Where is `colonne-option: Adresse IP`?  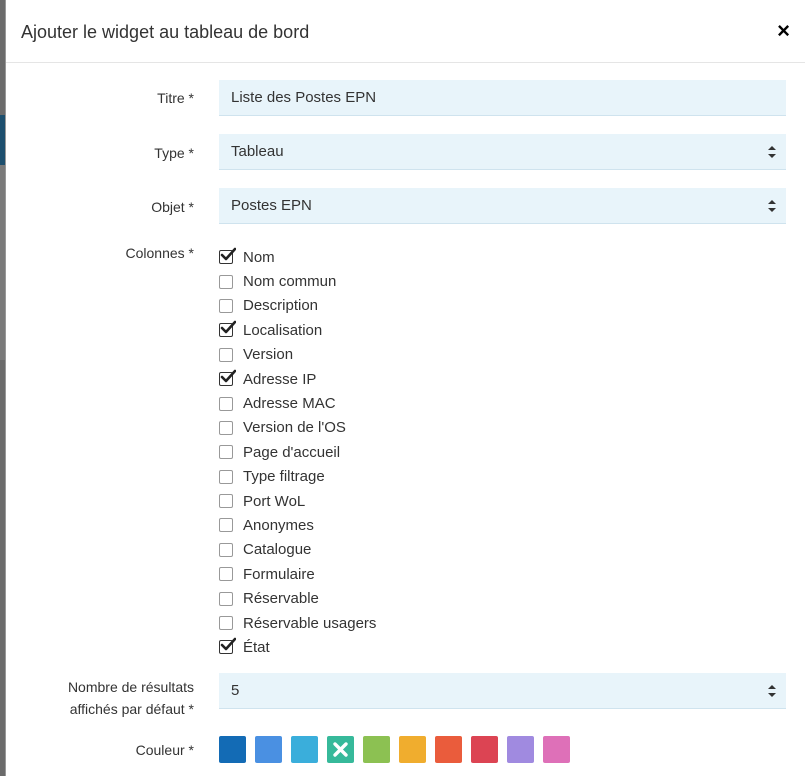
colonne-option: Adresse IP is located at coordinates (297, 379).